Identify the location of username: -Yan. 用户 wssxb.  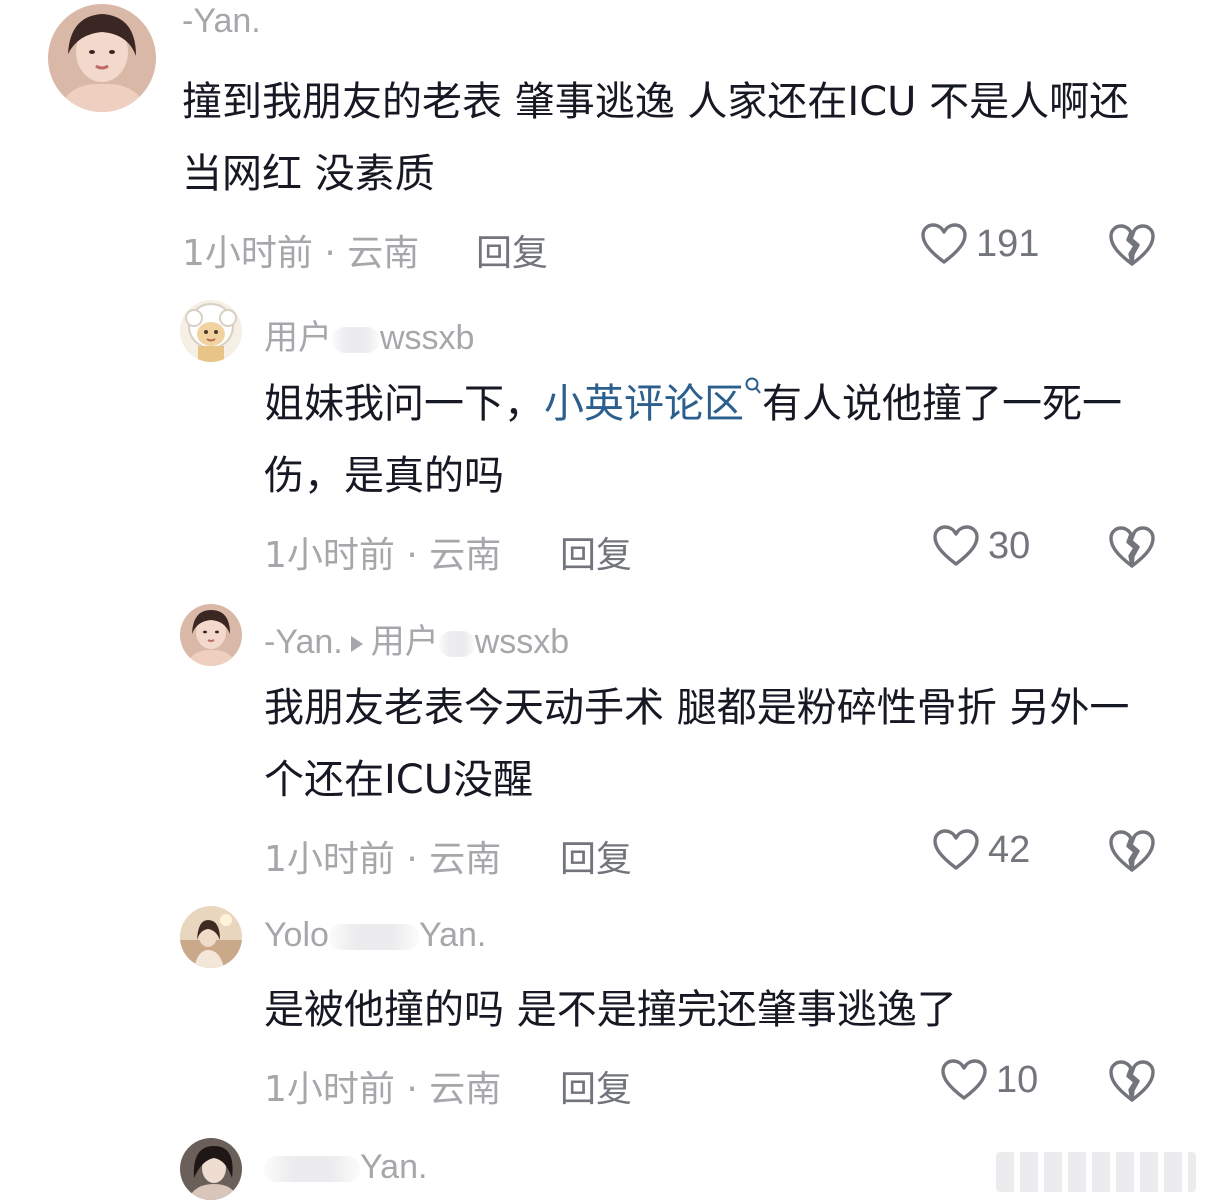
(416, 638).